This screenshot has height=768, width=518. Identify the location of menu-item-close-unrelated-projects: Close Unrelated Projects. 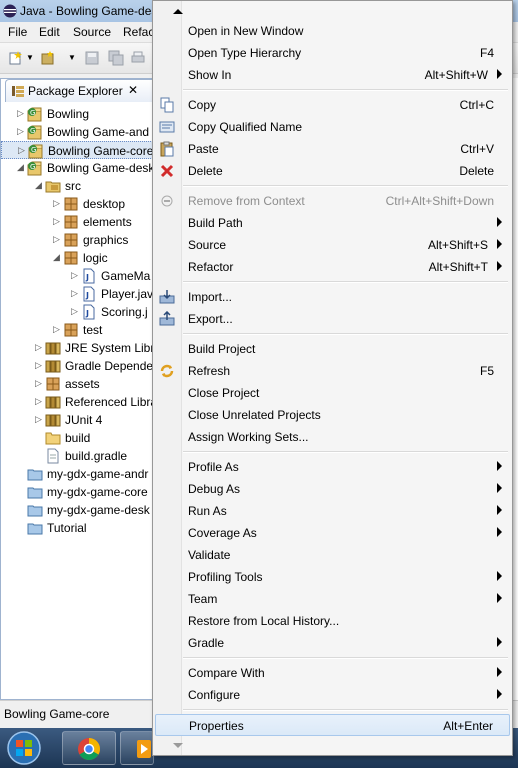
(332, 415).